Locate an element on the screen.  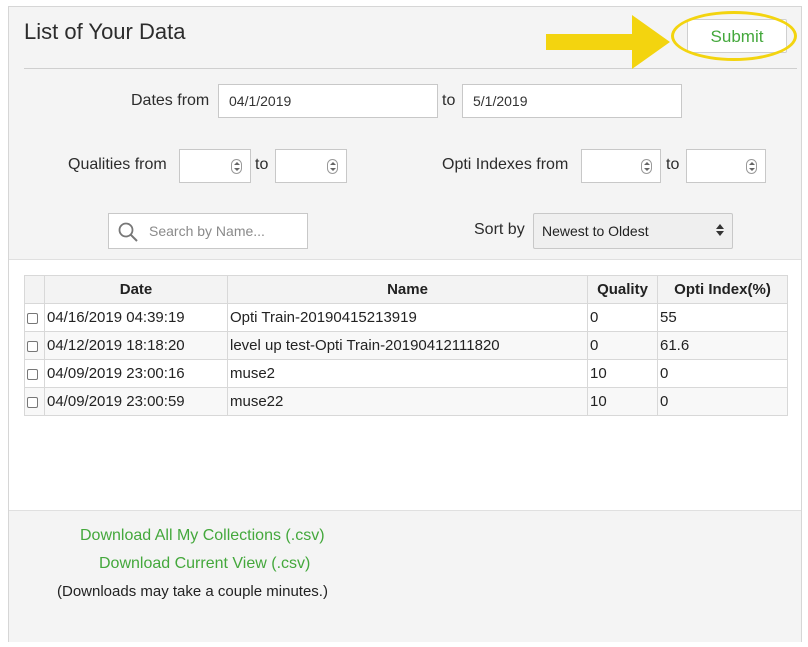
column-header-date: Date is located at coordinates (136, 289).